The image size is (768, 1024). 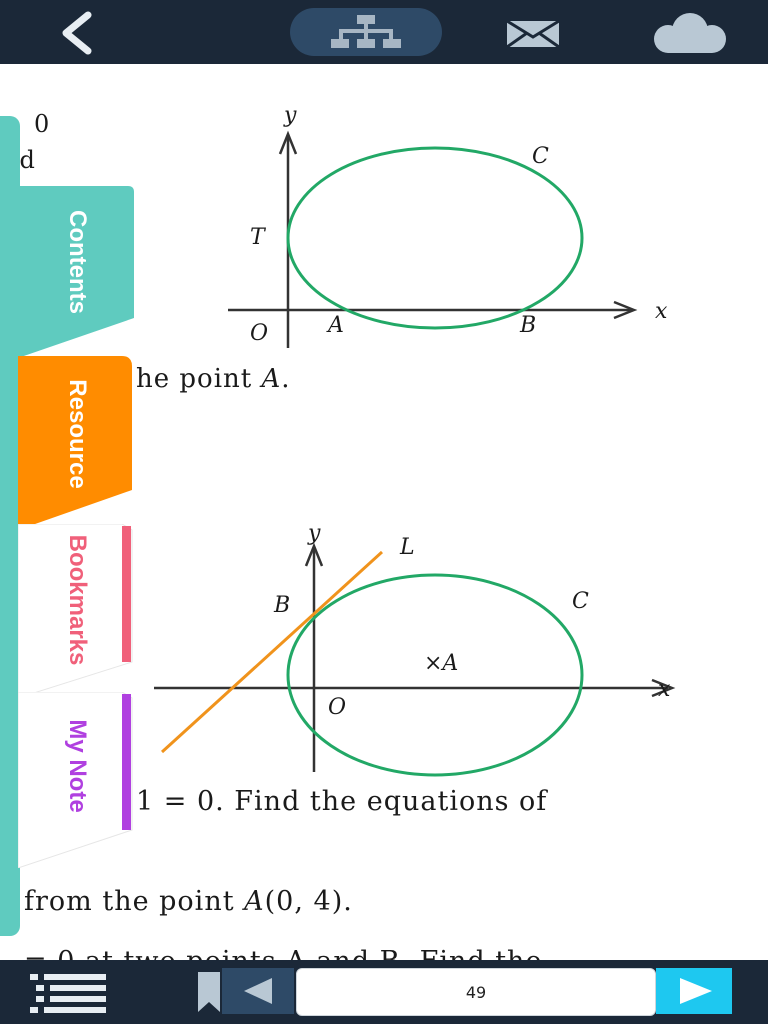 I want to click on menu-icon, so click(x=68, y=993).